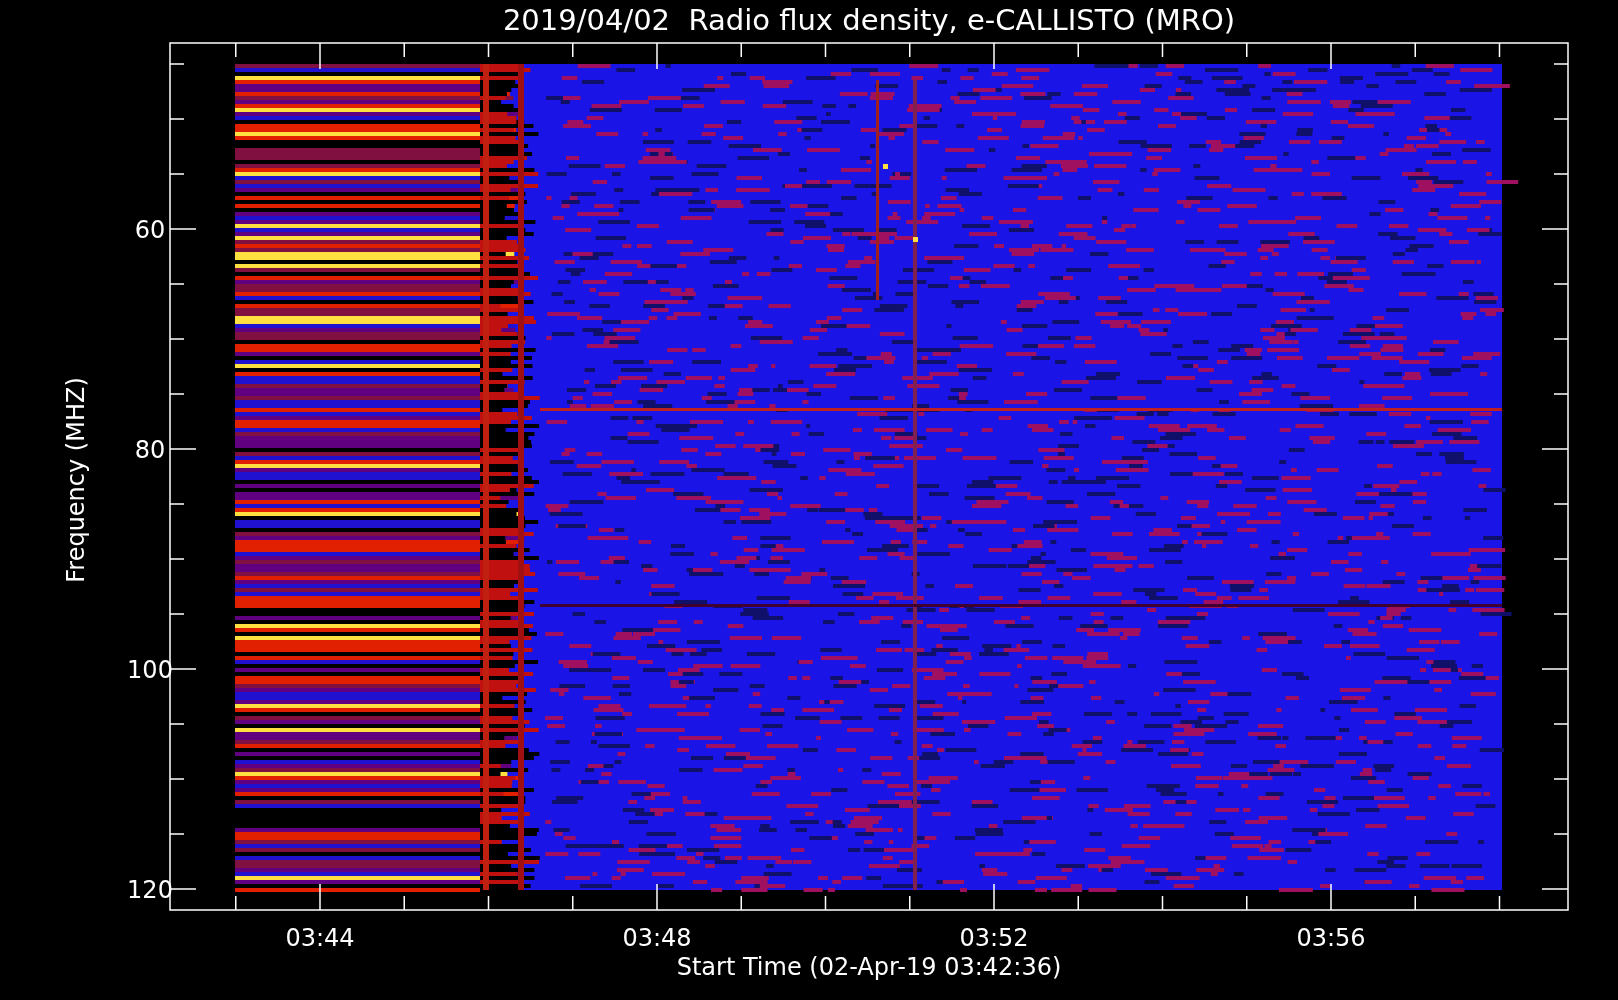 The image size is (1618, 1000). Describe the element at coordinates (76, 480) in the screenshot. I see `y-axis-label: Frequency (MHZ)` at that location.